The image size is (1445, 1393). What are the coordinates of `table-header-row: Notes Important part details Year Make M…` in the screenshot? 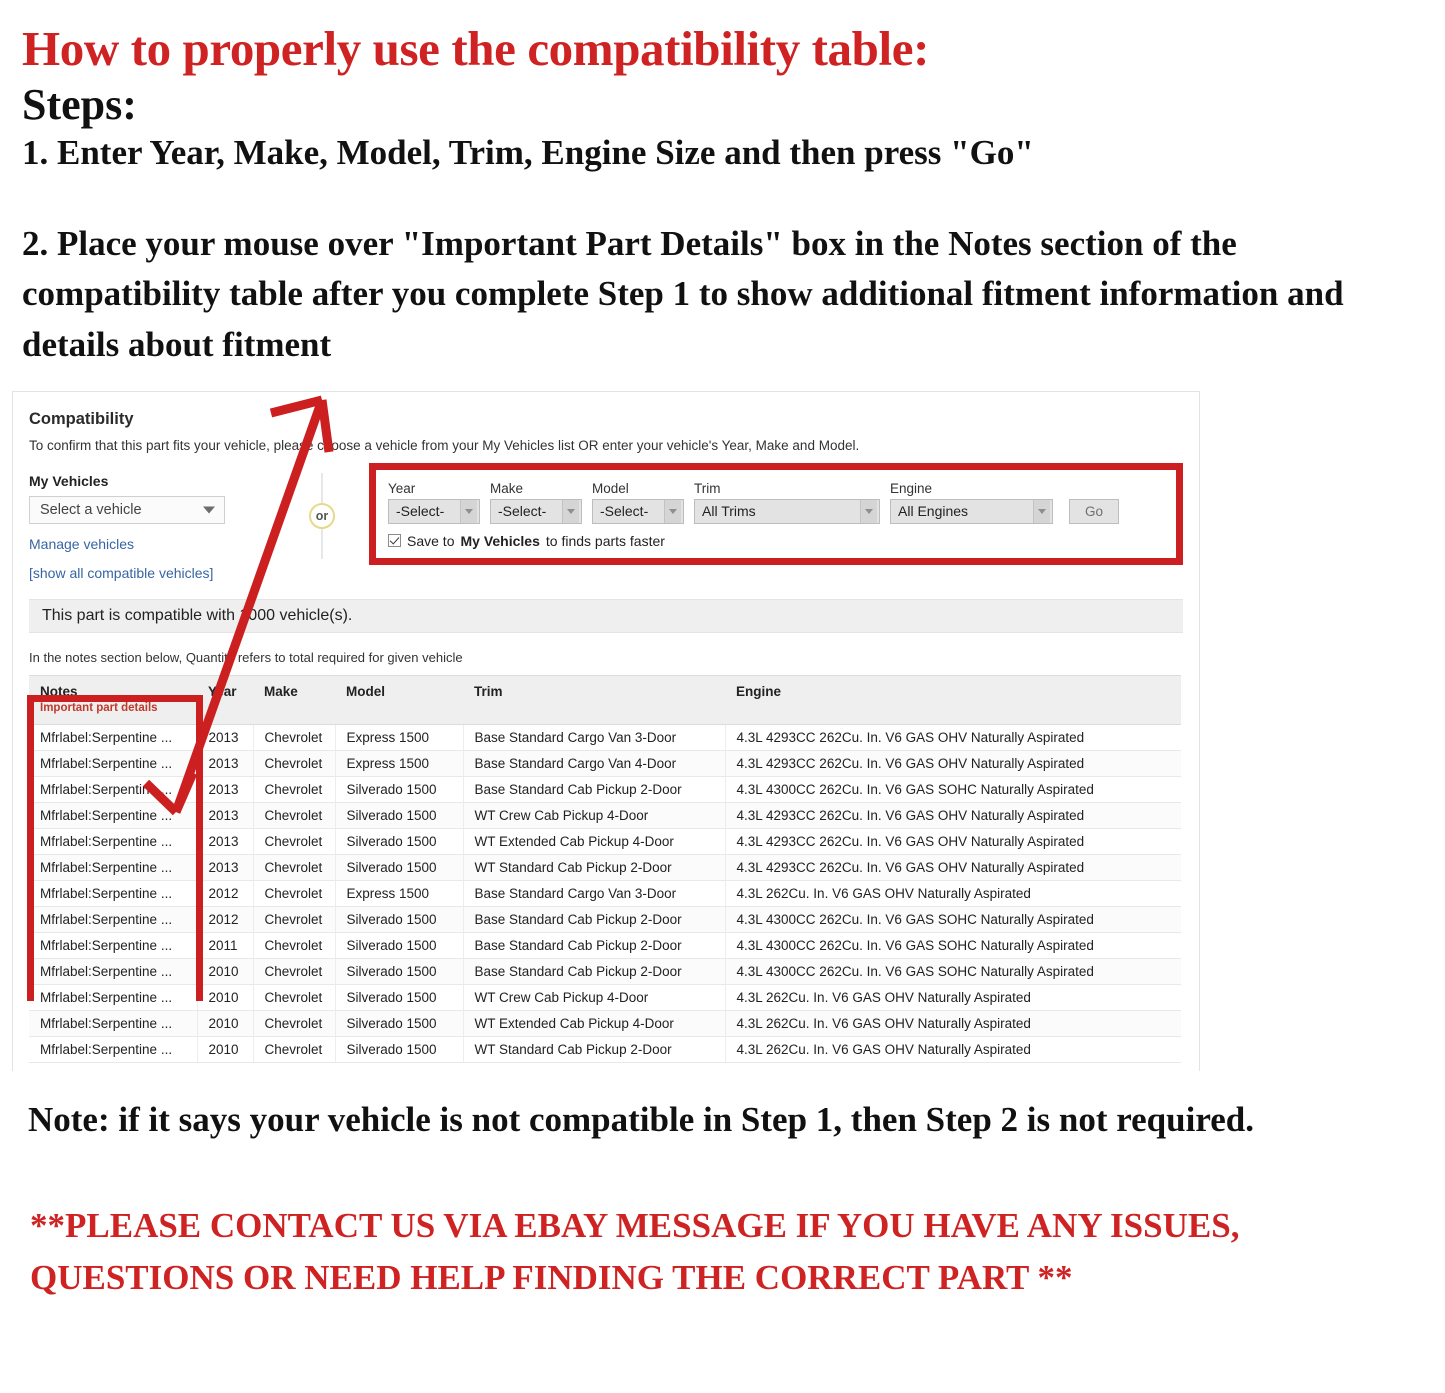 It's located at (605, 699).